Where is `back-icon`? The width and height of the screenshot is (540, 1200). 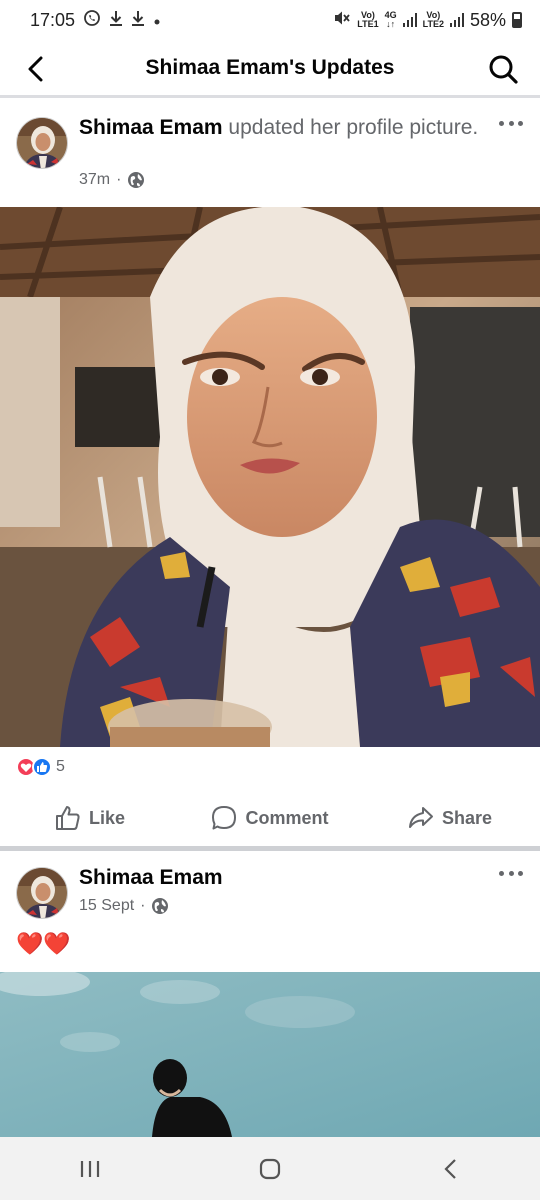
back-icon is located at coordinates (450, 1168).